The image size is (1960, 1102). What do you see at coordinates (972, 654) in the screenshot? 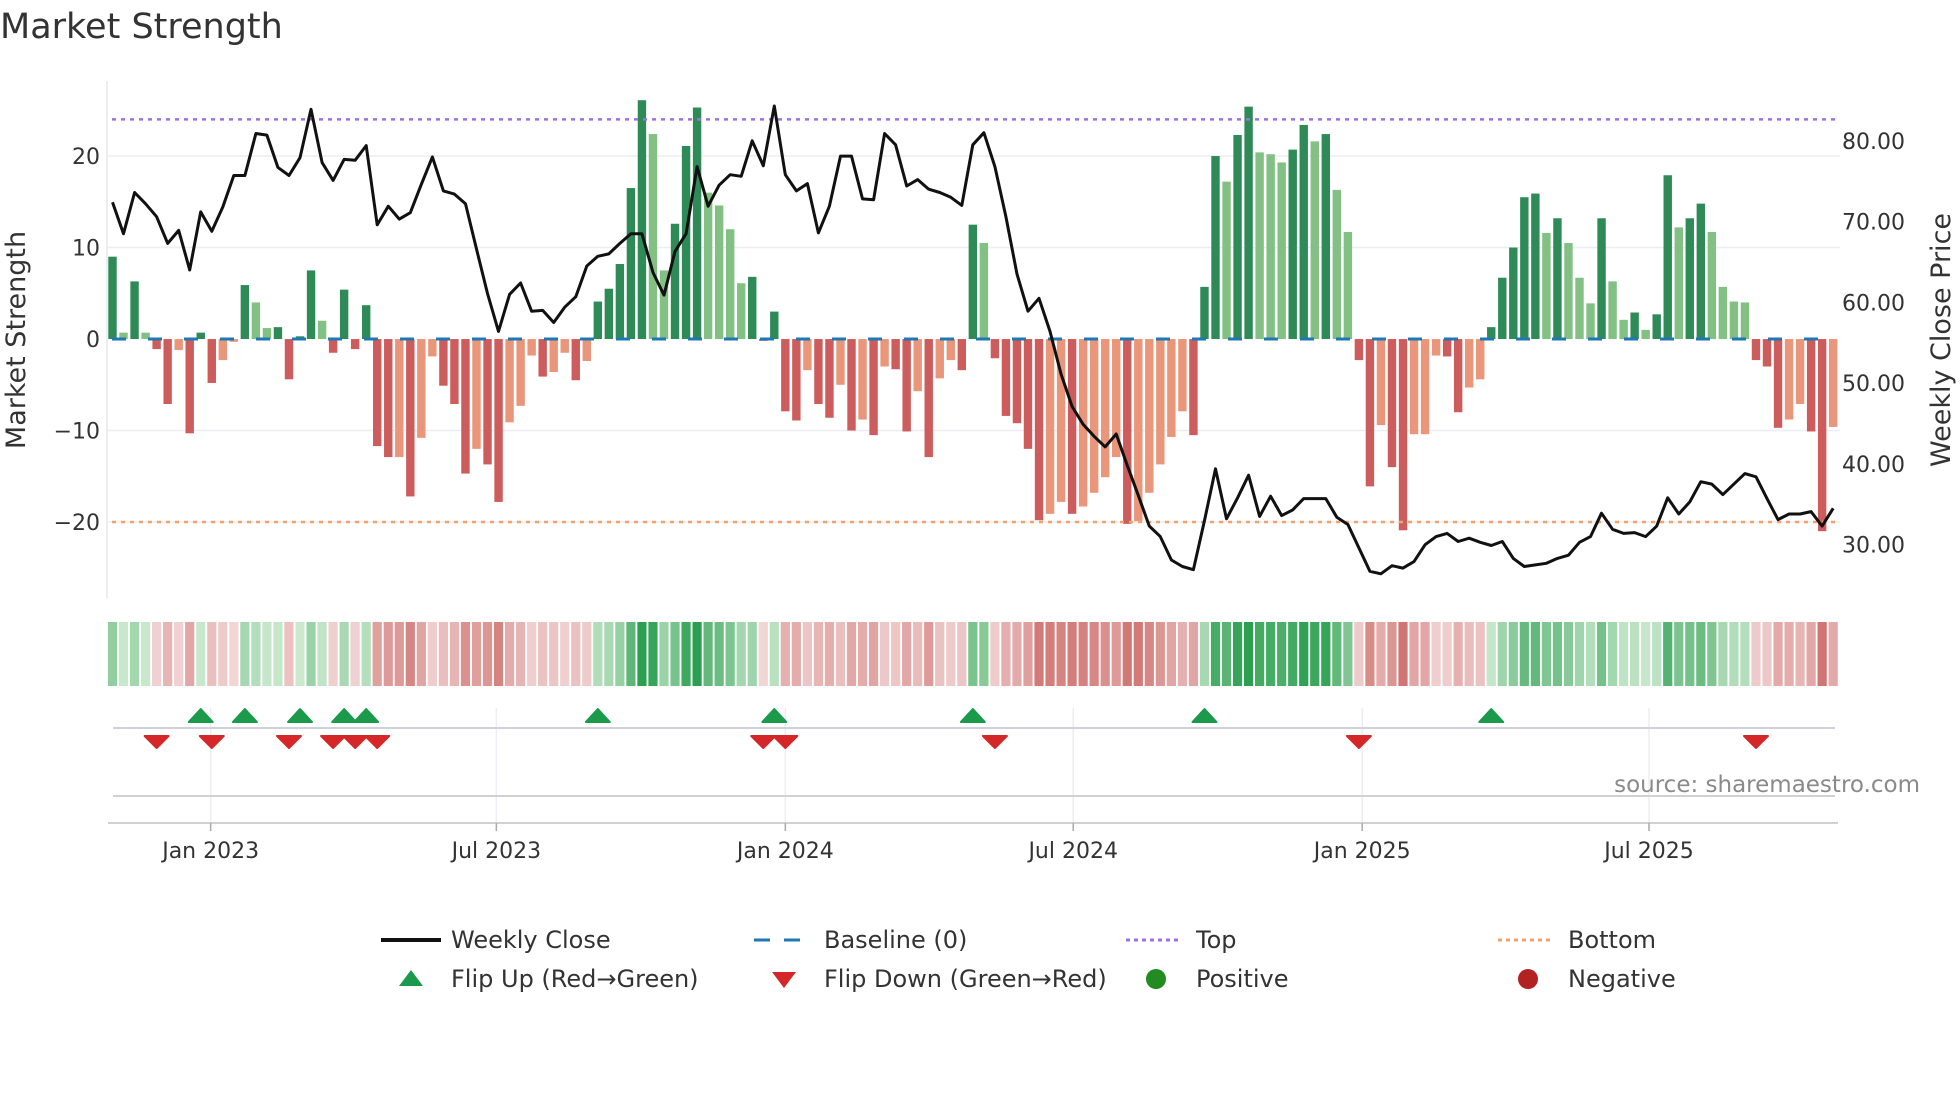
I see `strength-heat-strip` at bounding box center [972, 654].